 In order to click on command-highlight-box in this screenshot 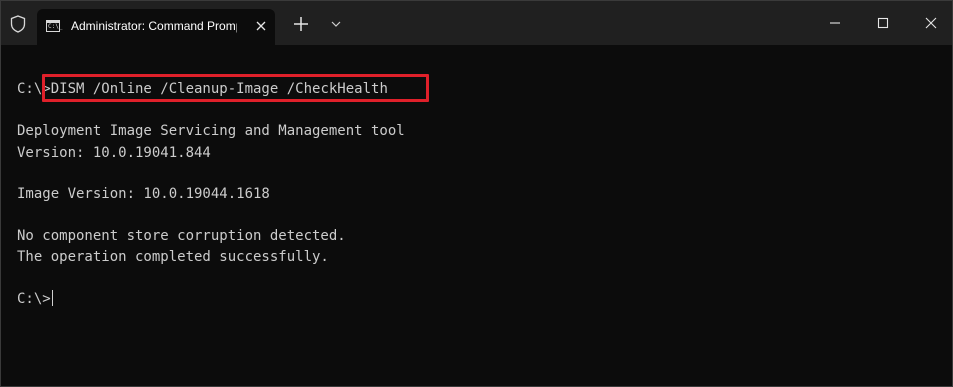, I will do `click(235, 88)`.